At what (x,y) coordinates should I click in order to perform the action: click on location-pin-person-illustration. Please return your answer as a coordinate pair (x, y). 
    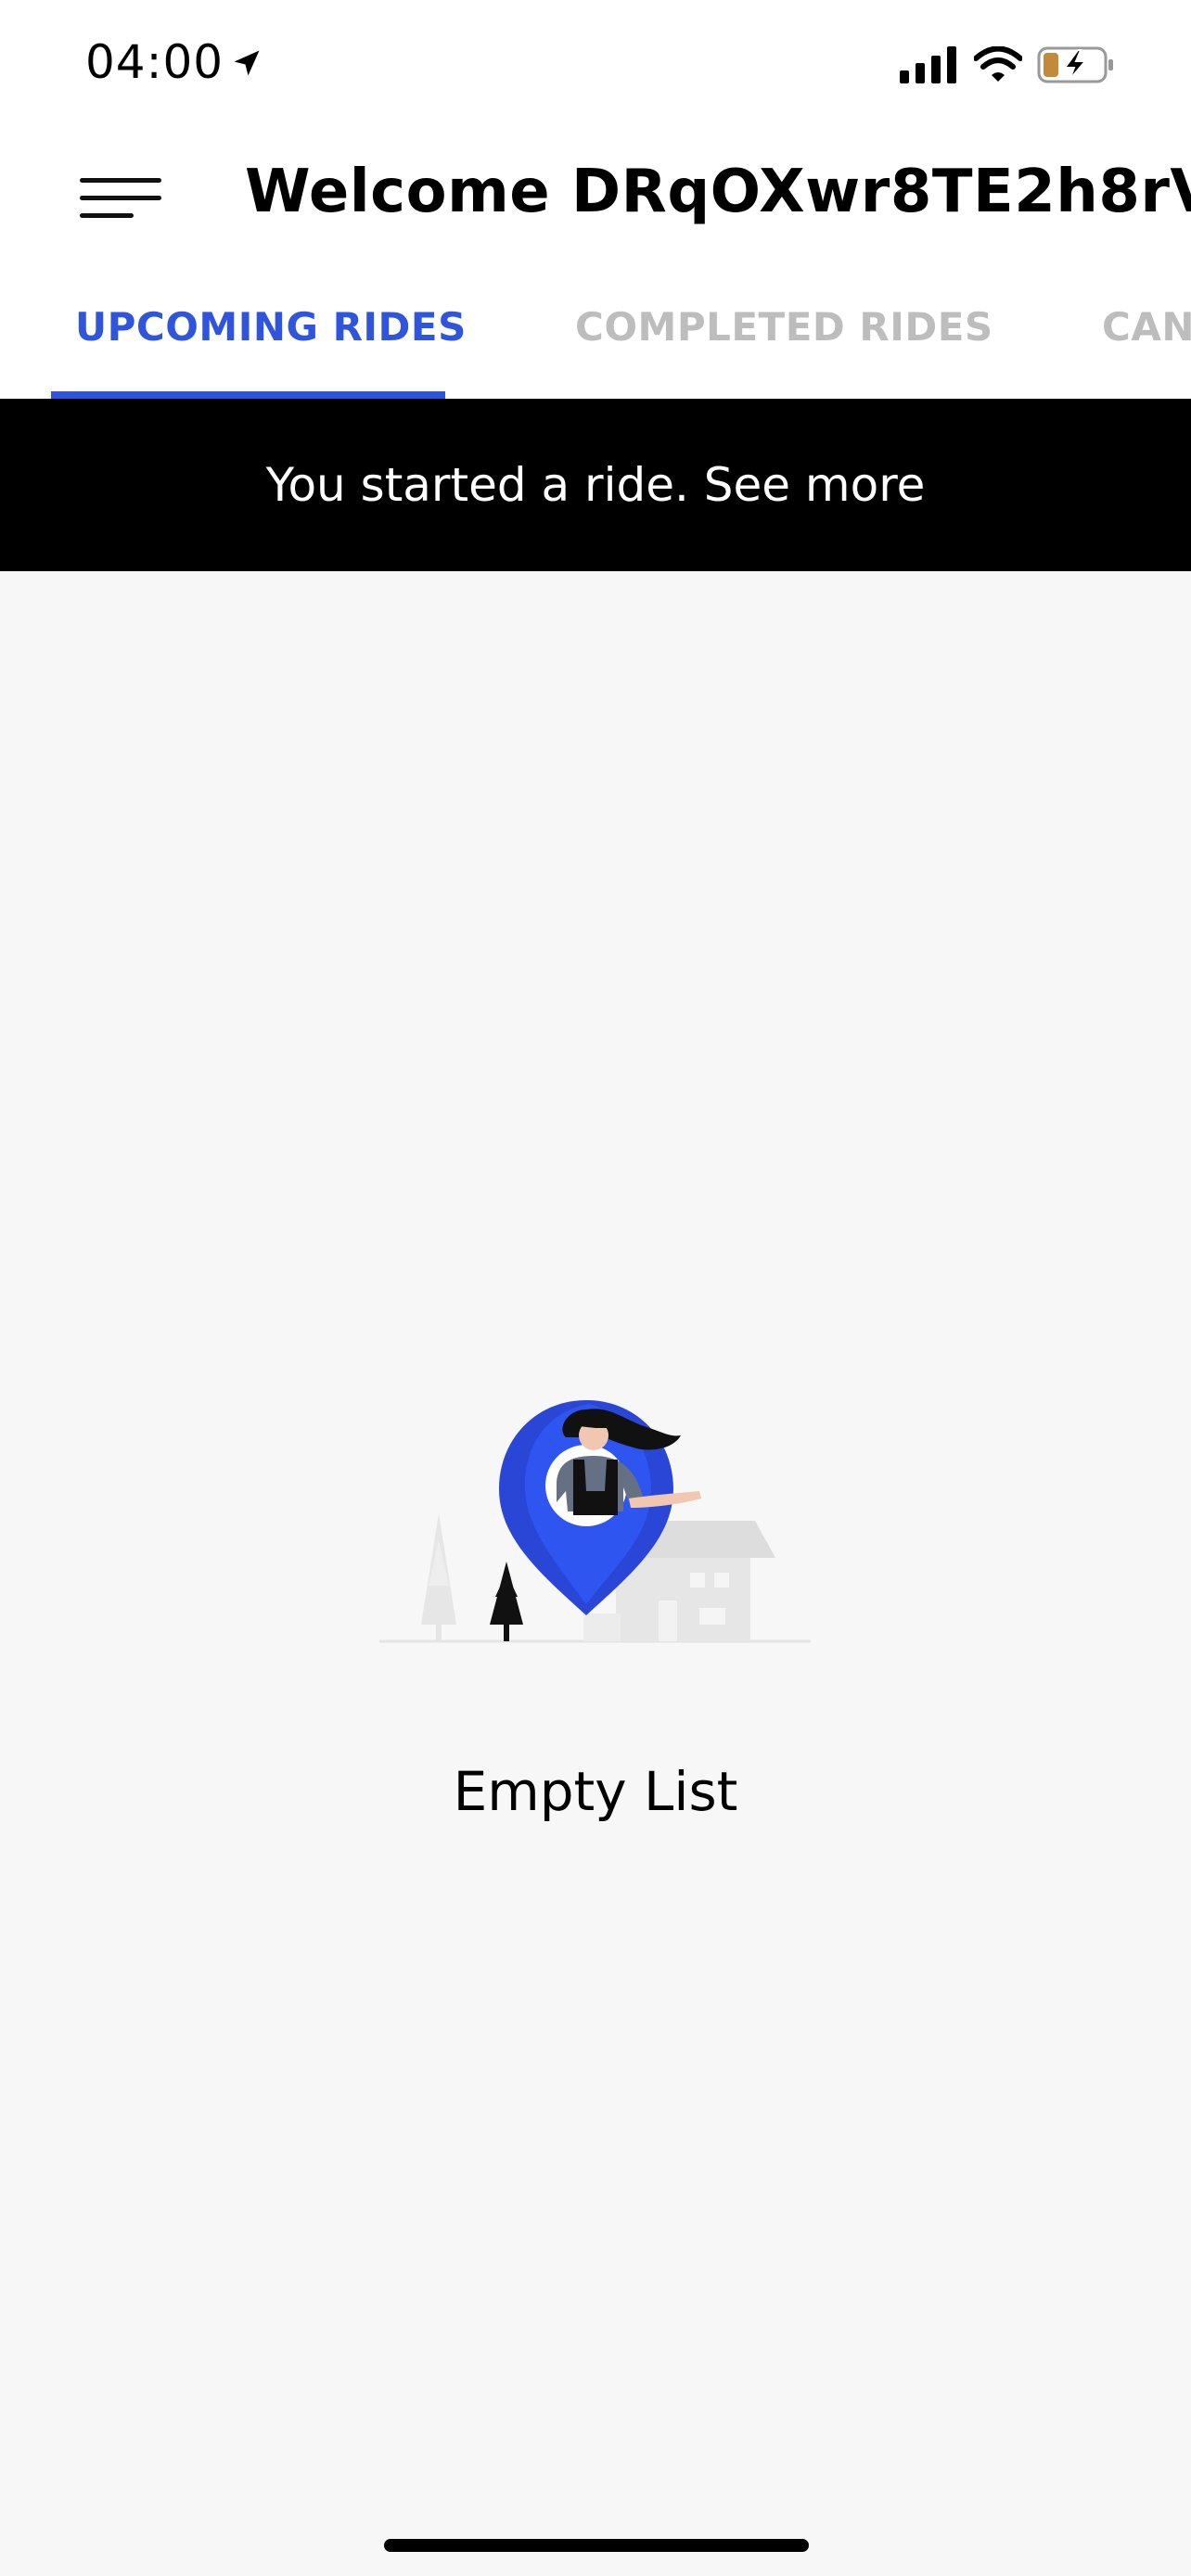
    Looking at the image, I should click on (595, 1521).